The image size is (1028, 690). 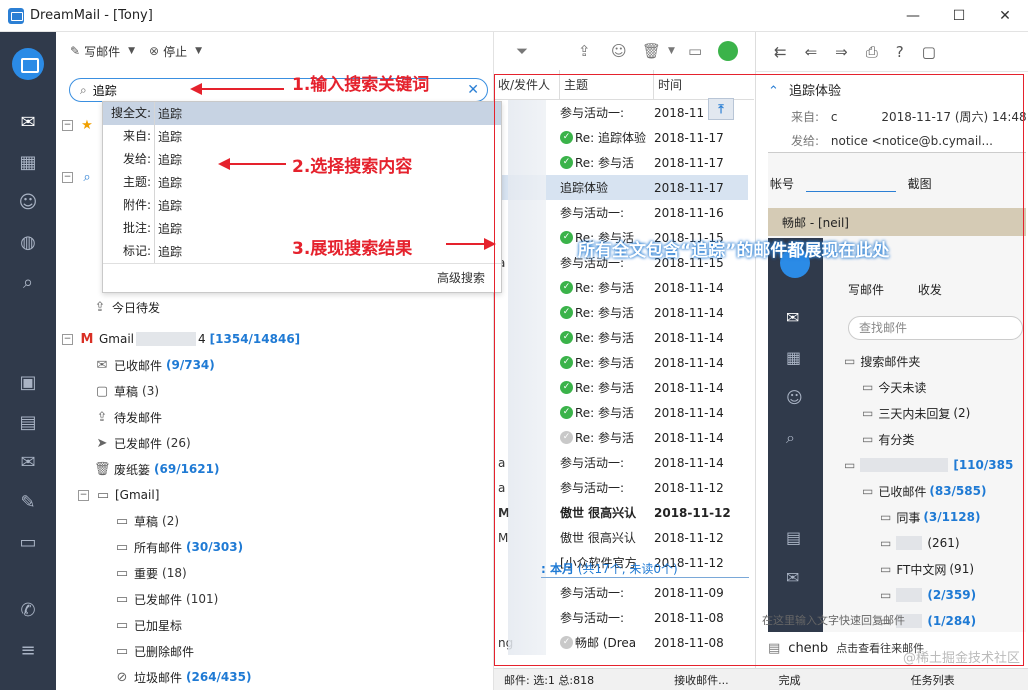 What do you see at coordinates (150, 573) in the screenshot?
I see `tree-item-gmail-folder: ▭ 重要 (18)` at bounding box center [150, 573].